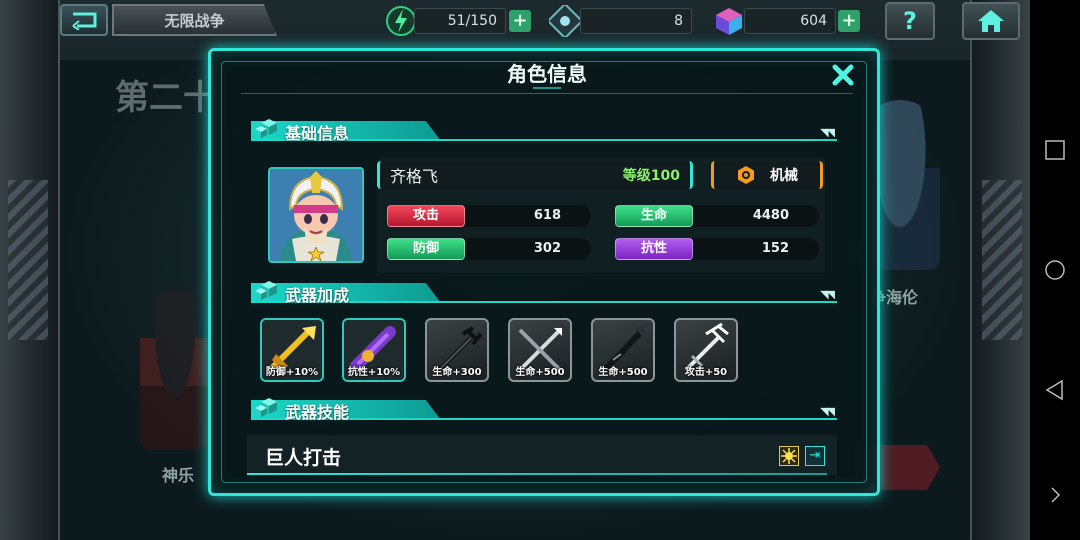 The image size is (1080, 540). What do you see at coordinates (544, 293) in the screenshot?
I see `weapon-bonus-header: 武器加成 ◥◥` at bounding box center [544, 293].